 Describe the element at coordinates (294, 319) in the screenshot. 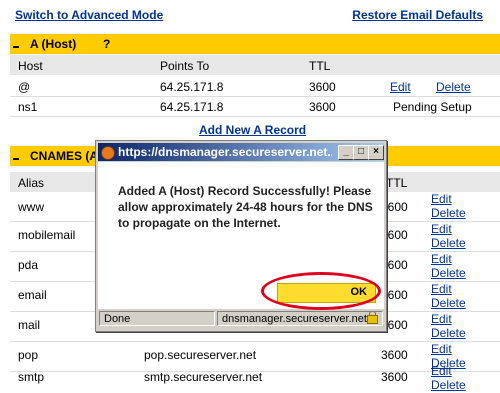

I see `status-url-text: dnsmanager.secureserver.net` at that location.